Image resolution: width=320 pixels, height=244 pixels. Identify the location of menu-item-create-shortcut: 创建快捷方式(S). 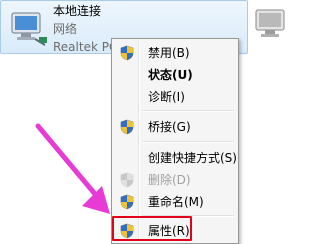
(175, 158).